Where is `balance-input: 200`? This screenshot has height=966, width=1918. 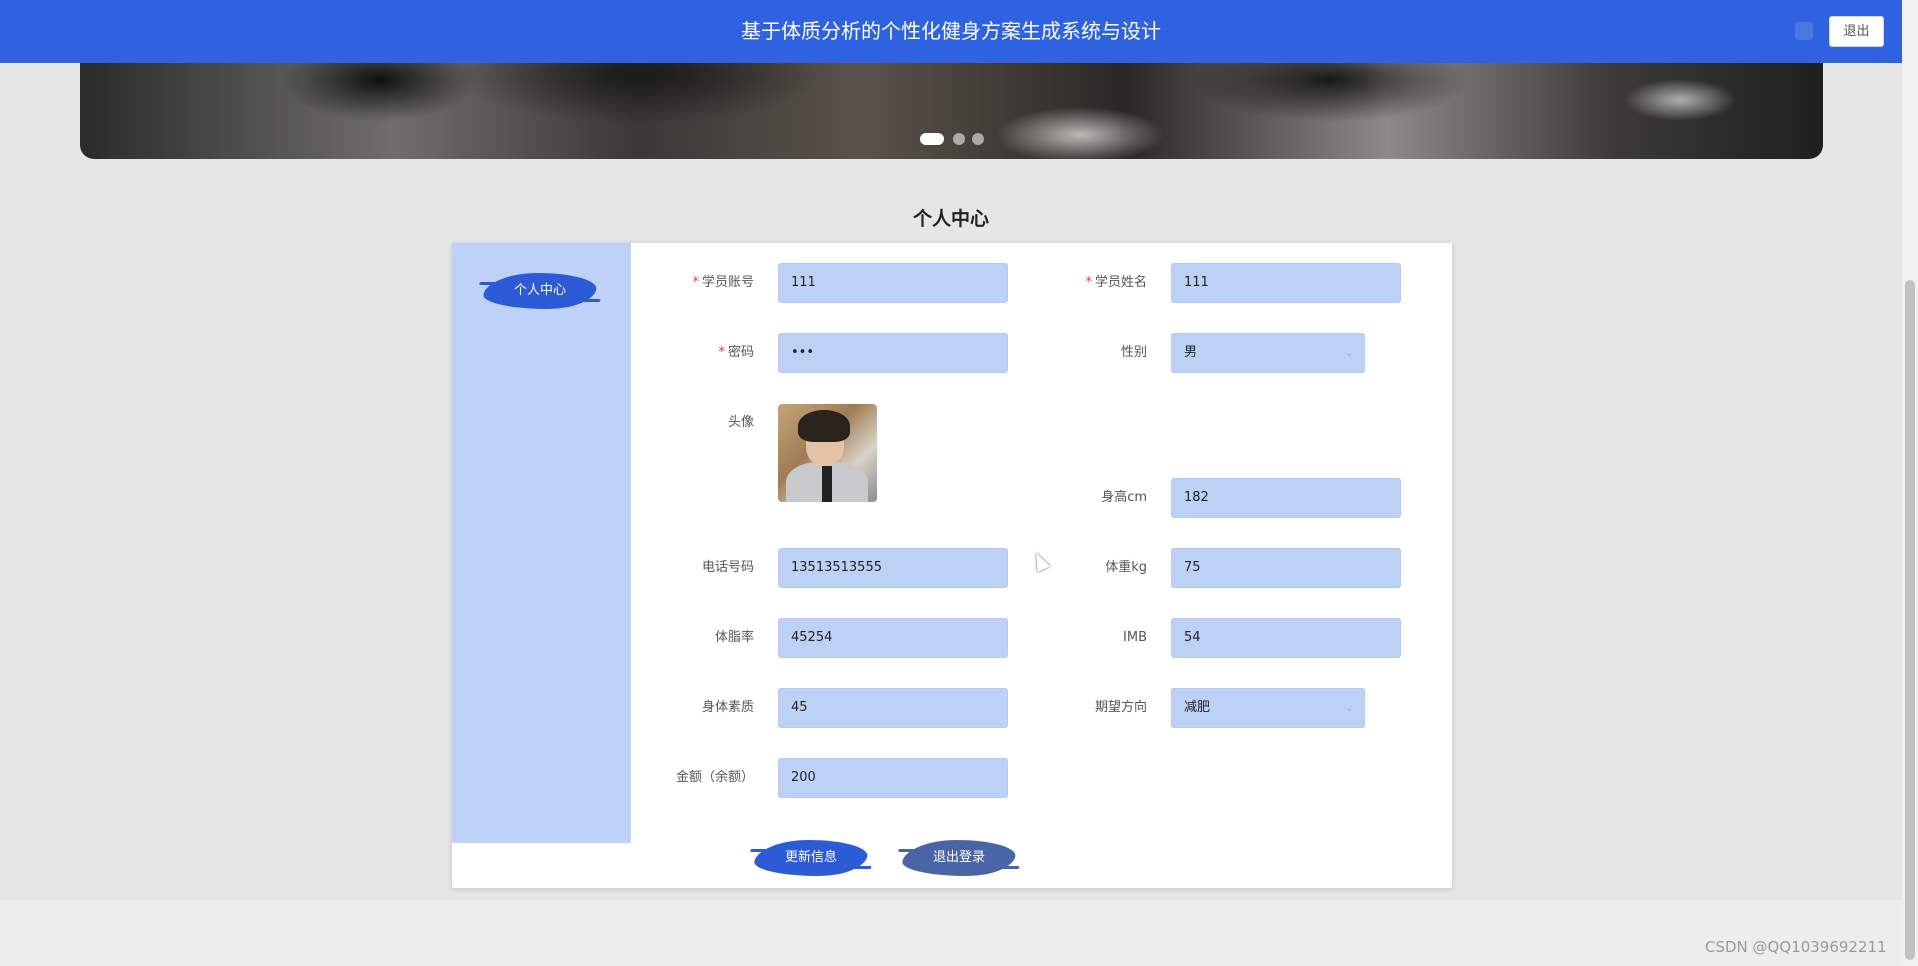
balance-input: 200 is located at coordinates (893, 778).